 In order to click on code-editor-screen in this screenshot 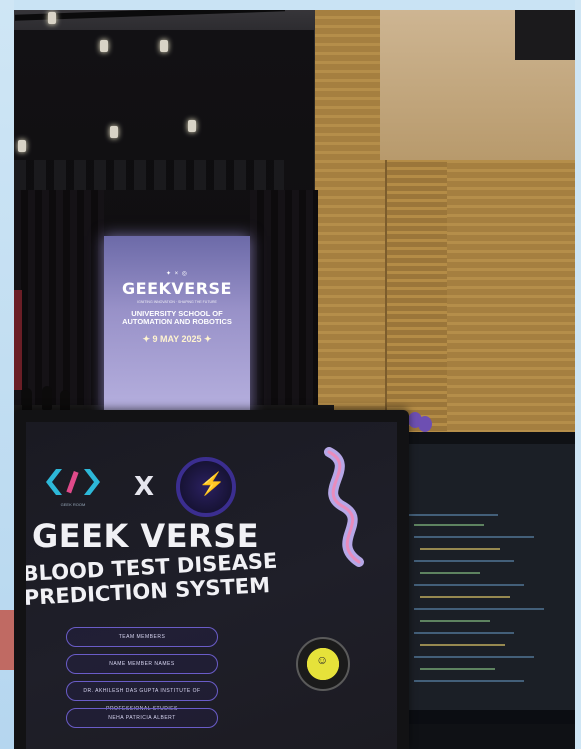, I will do `click(484, 584)`.